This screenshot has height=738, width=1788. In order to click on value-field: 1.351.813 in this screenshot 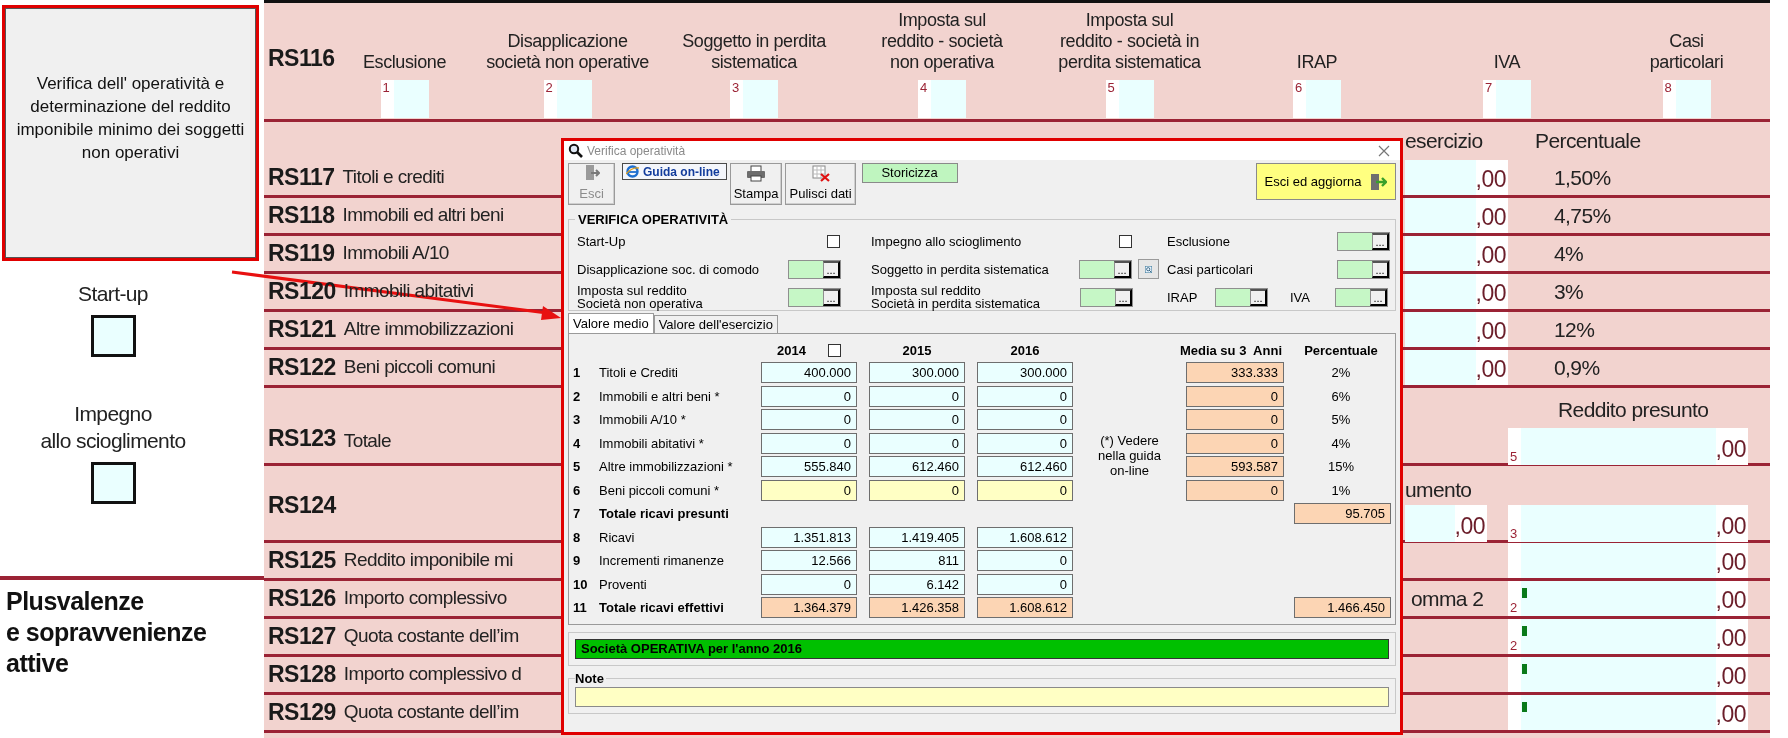, I will do `click(809, 537)`.